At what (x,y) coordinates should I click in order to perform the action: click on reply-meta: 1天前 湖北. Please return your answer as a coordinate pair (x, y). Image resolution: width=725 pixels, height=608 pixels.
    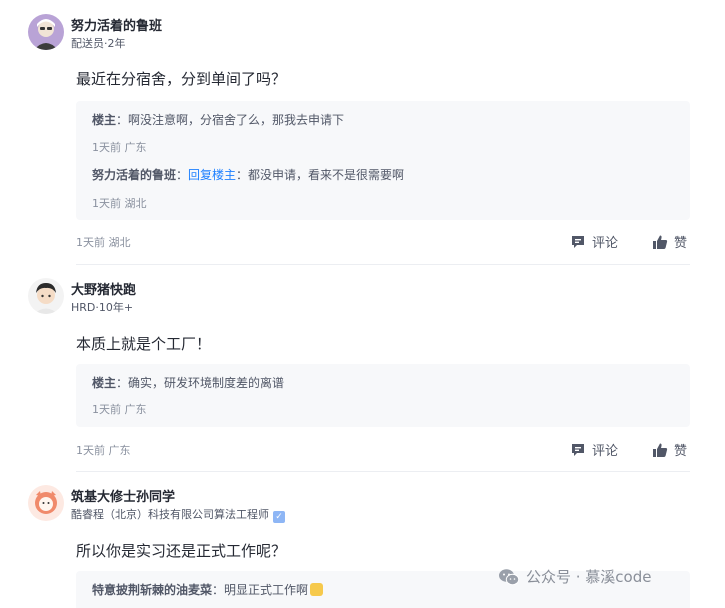
    Looking at the image, I should click on (119, 203).